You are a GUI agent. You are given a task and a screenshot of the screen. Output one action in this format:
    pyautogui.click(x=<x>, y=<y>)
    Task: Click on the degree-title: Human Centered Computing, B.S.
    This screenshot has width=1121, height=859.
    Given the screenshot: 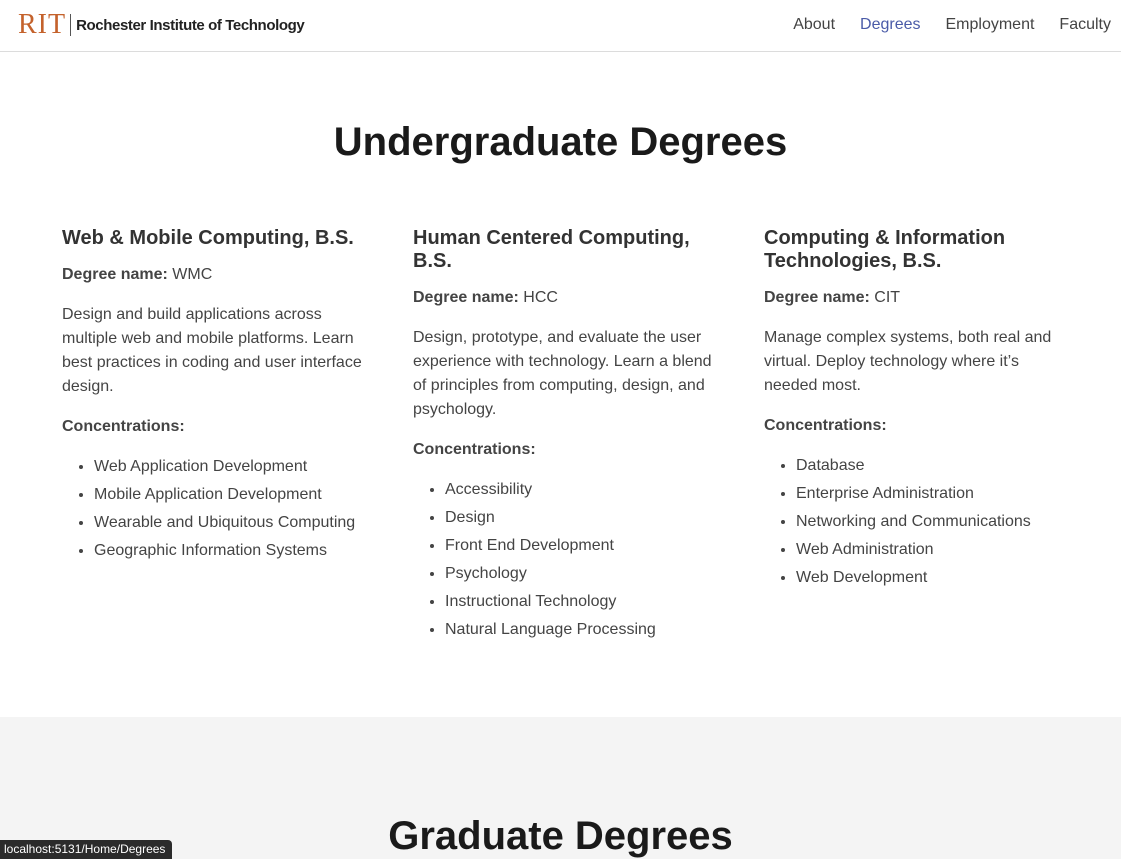 What is the action you would take?
    pyautogui.click(x=551, y=249)
    